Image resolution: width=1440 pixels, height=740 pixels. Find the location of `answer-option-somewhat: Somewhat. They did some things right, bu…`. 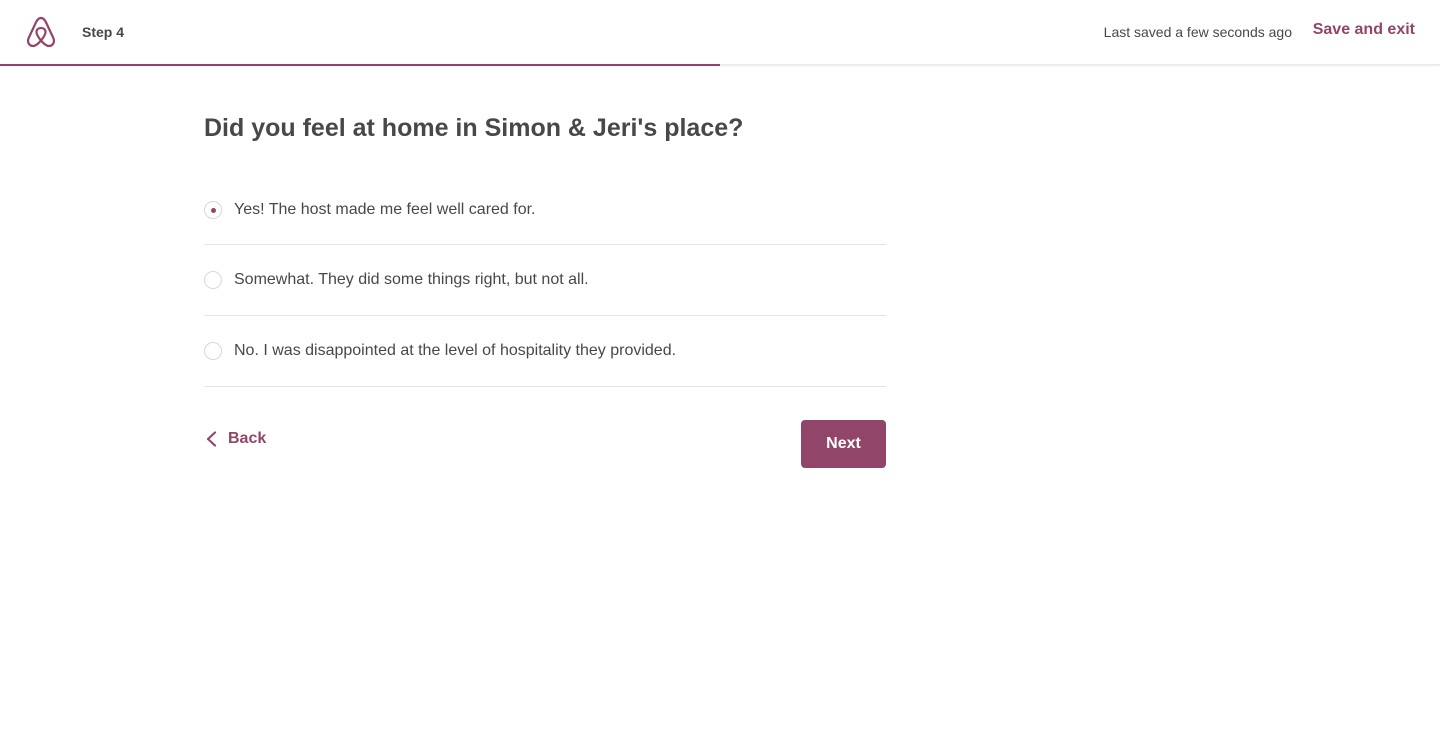

answer-option-somewhat: Somewhat. They did some things right, bu… is located at coordinates (545, 280).